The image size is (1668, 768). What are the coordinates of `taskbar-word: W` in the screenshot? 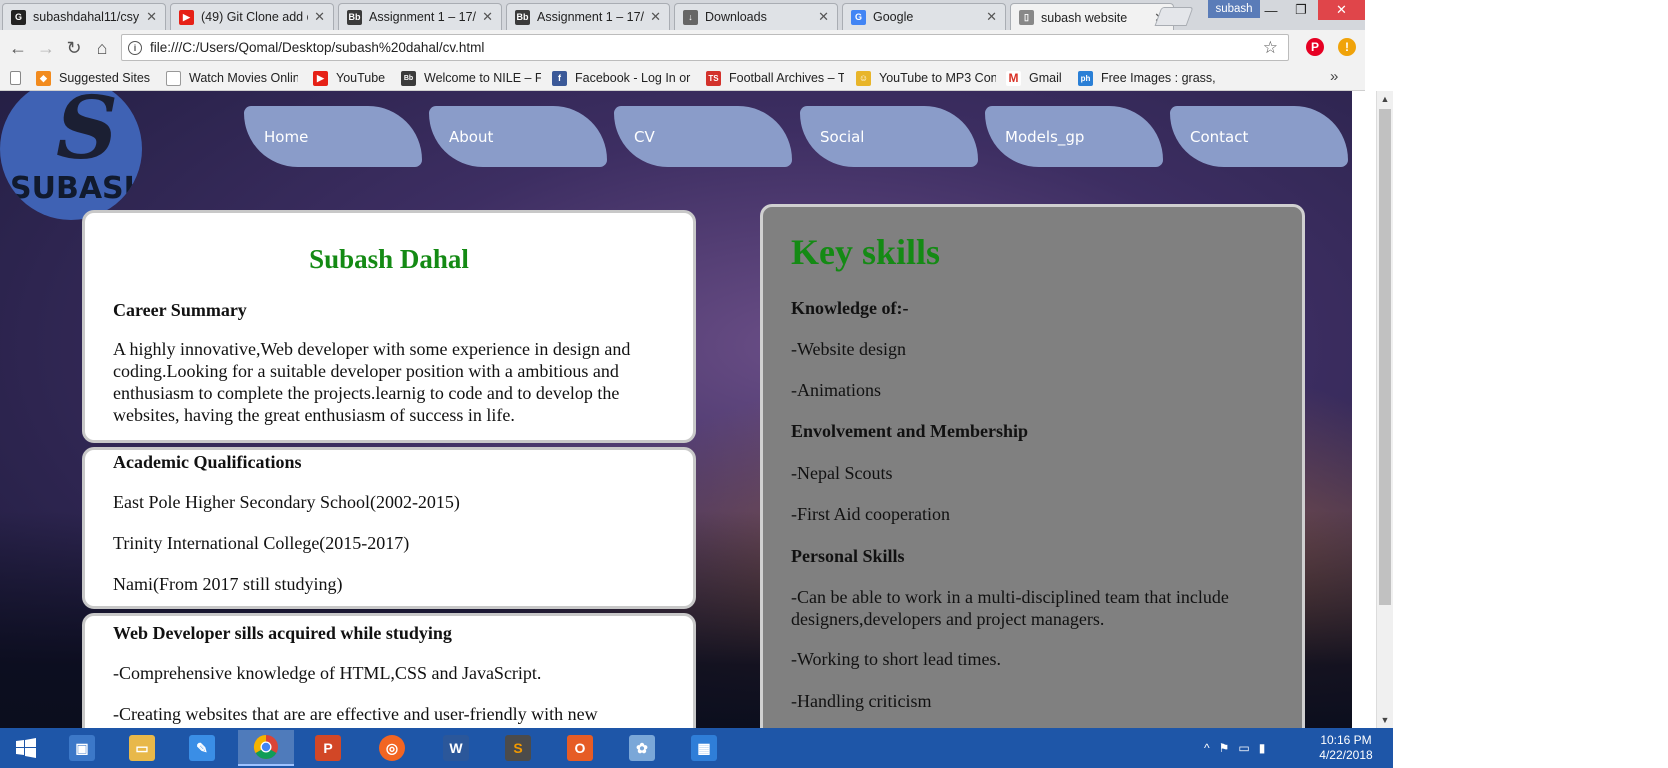 It's located at (456, 748).